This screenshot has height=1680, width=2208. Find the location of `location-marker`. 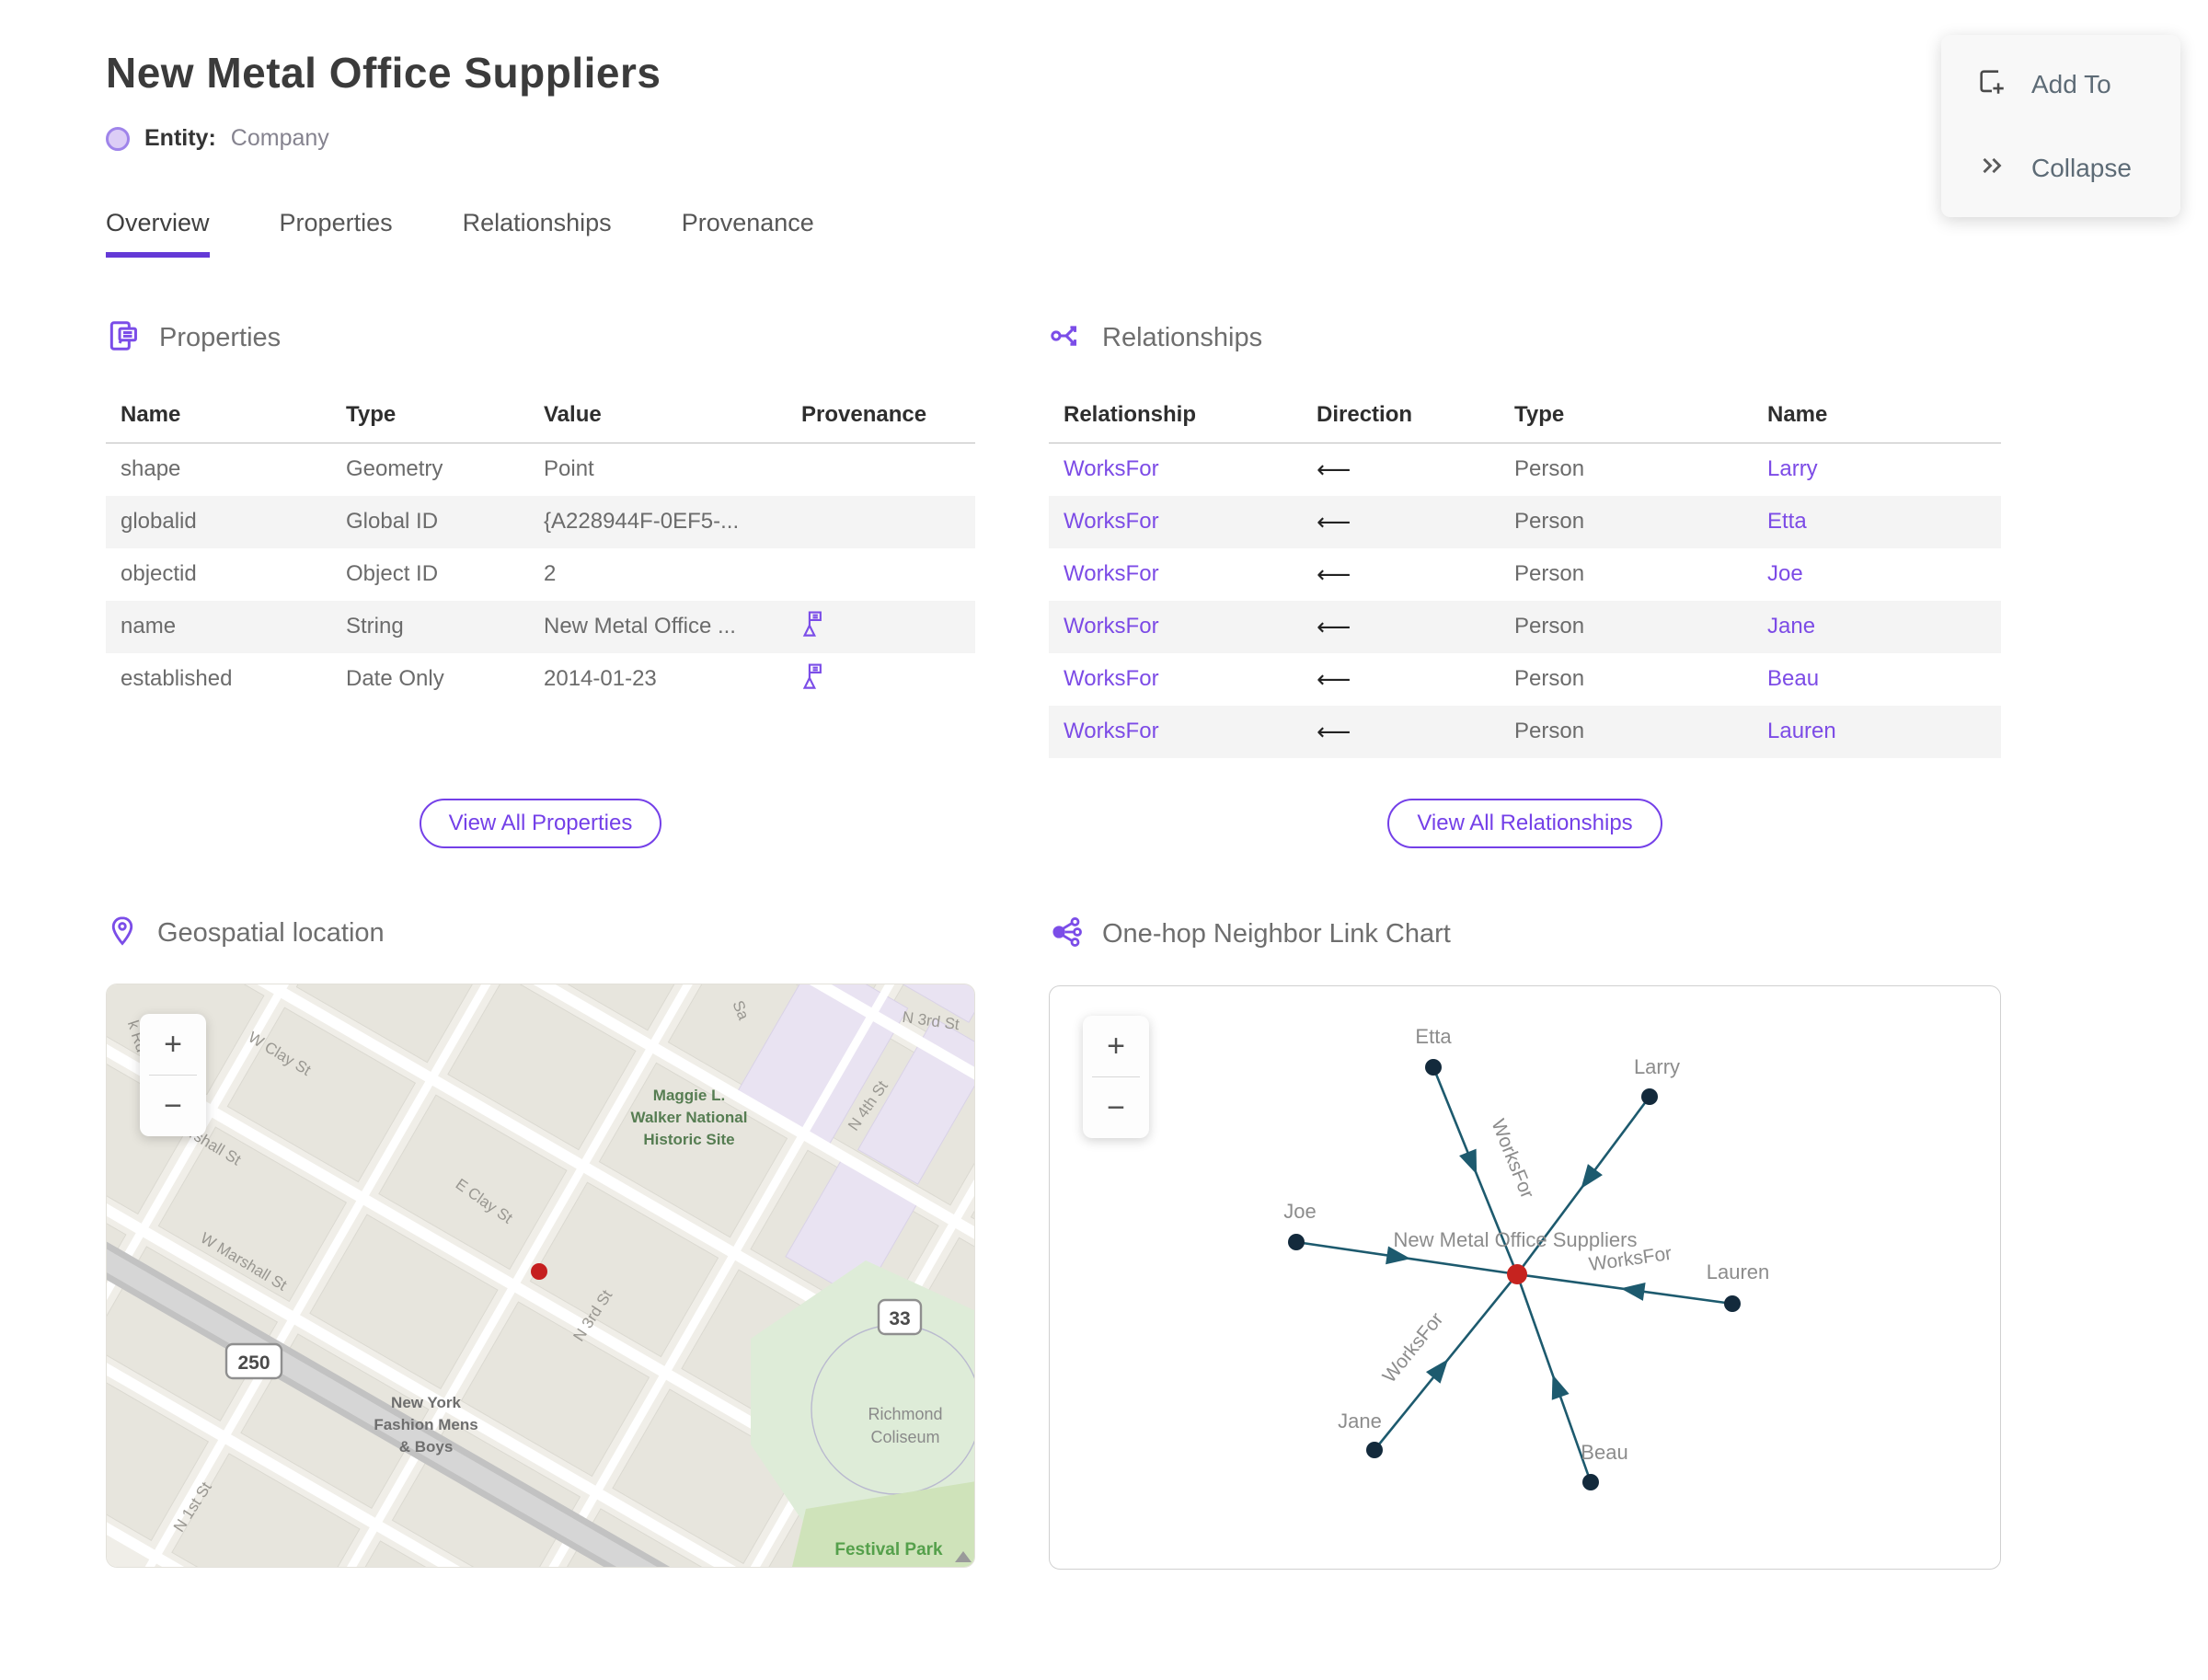

location-marker is located at coordinates (539, 1271).